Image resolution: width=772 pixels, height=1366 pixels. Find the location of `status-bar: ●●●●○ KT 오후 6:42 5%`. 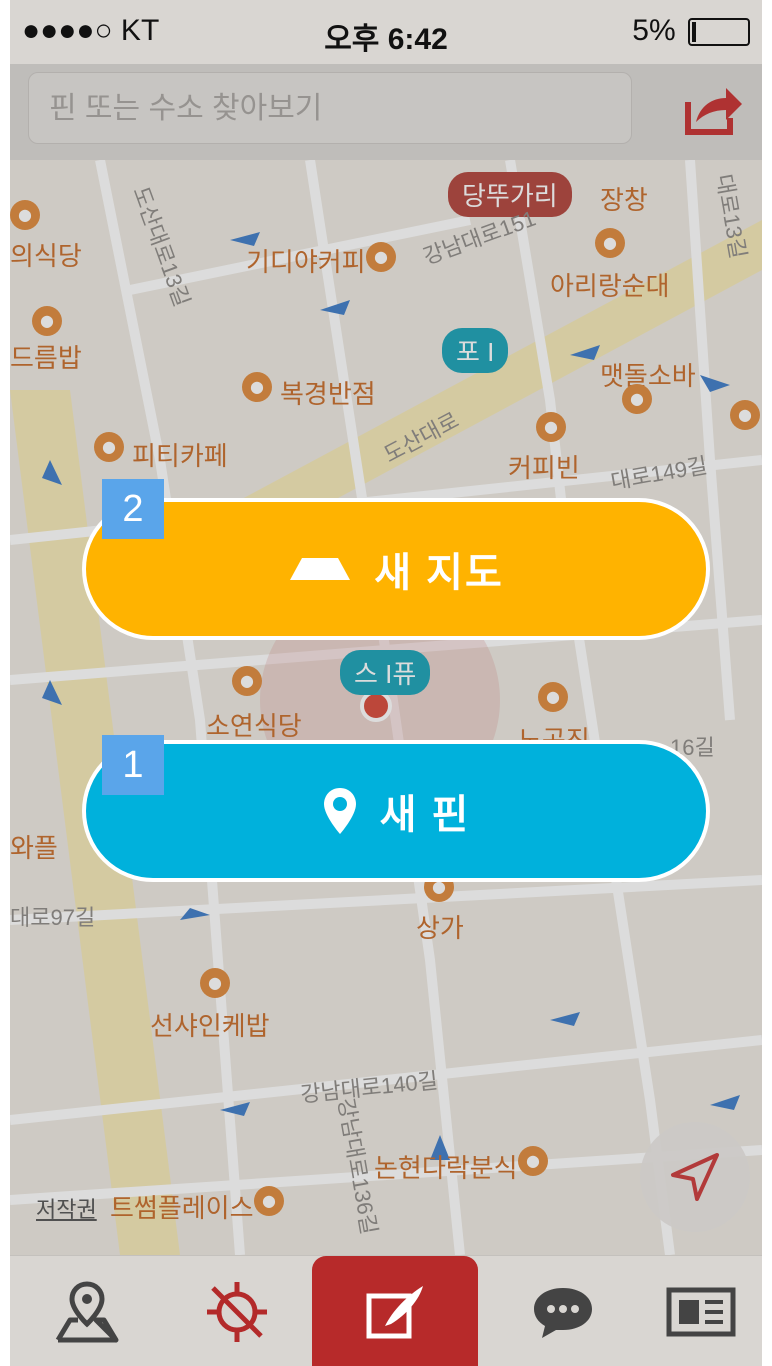

status-bar: ●●●●○ KT 오후 6:42 5% is located at coordinates (386, 32).